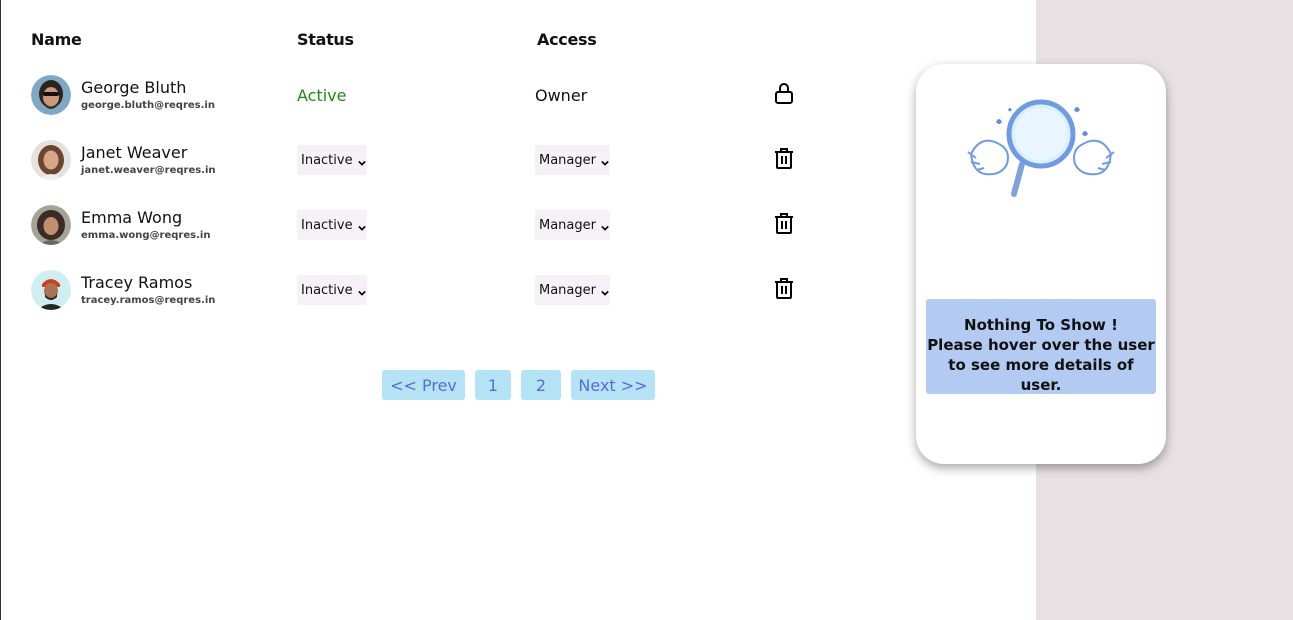 Image resolution: width=1293 pixels, height=620 pixels. I want to click on user-name: Tracey Ramos, so click(137, 282).